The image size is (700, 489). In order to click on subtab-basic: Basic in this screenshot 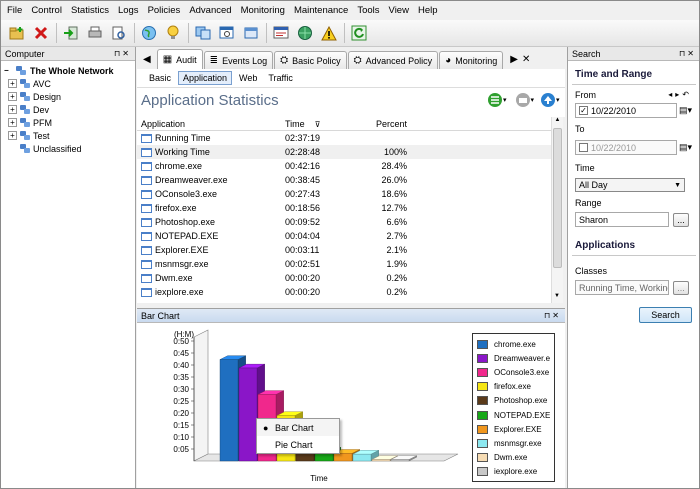, I will do `click(160, 78)`.